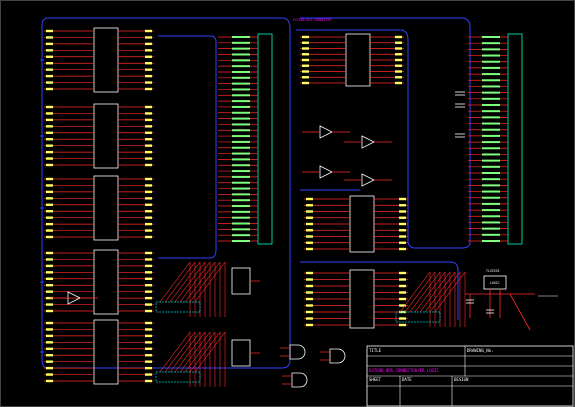  I want to click on date-label: DATE, so click(407, 379).